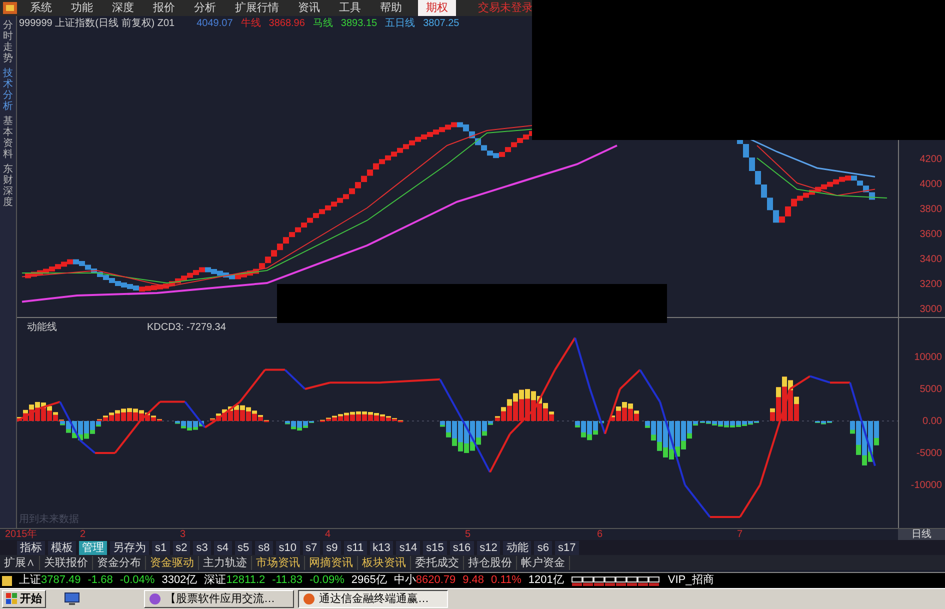 This screenshot has height=609, width=945. Describe the element at coordinates (250, 23) in the screenshot. I see `legend-label: 牛线` at that location.